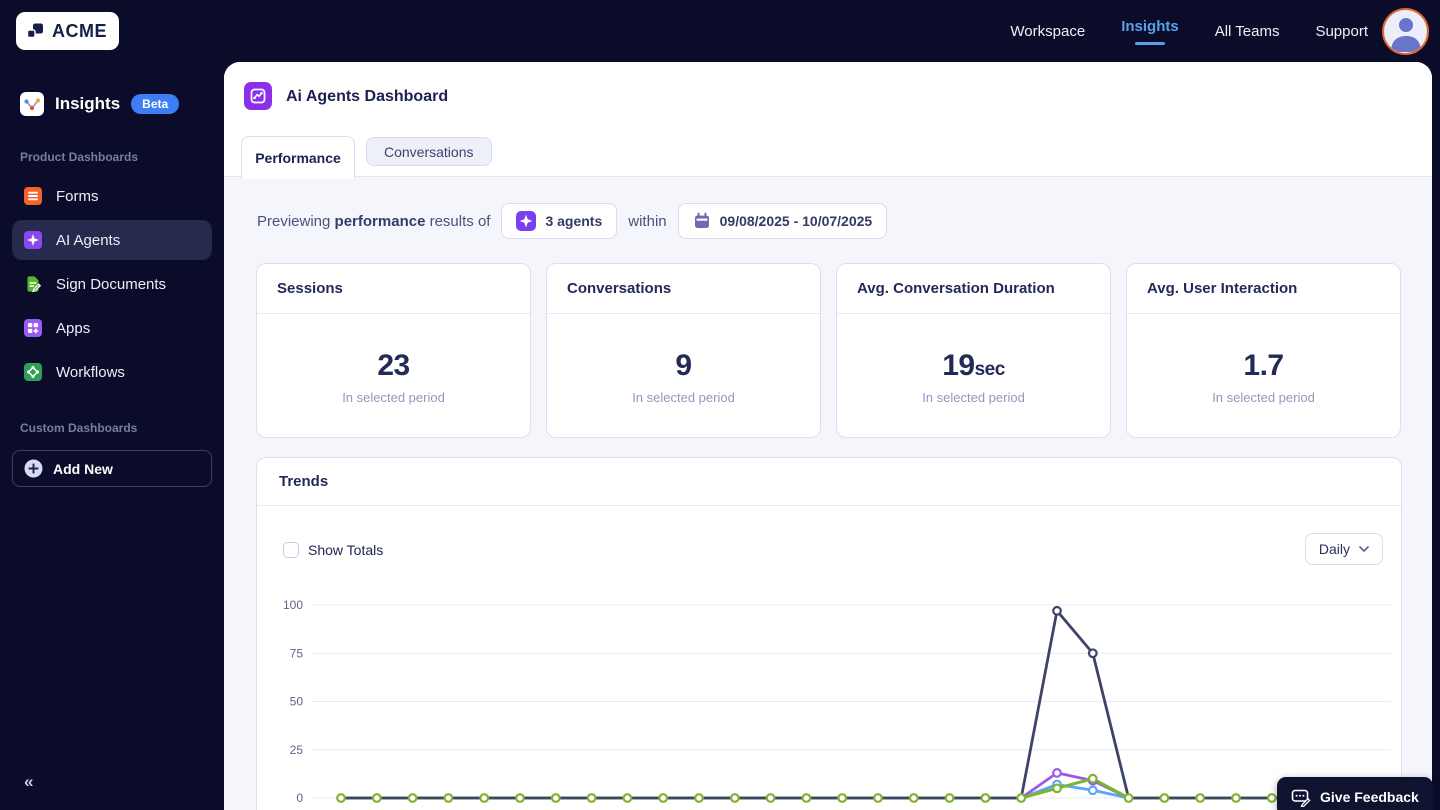 The image size is (1440, 810). Describe the element at coordinates (297, 702) in the screenshot. I see `svg-text: 50` at that location.